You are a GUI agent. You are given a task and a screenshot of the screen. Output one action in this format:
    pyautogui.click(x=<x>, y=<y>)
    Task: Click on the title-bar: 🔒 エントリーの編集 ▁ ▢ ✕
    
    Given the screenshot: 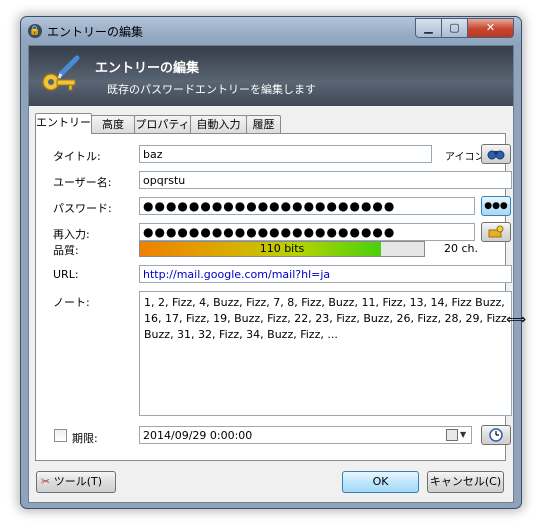 What is the action you would take?
    pyautogui.click(x=271, y=31)
    